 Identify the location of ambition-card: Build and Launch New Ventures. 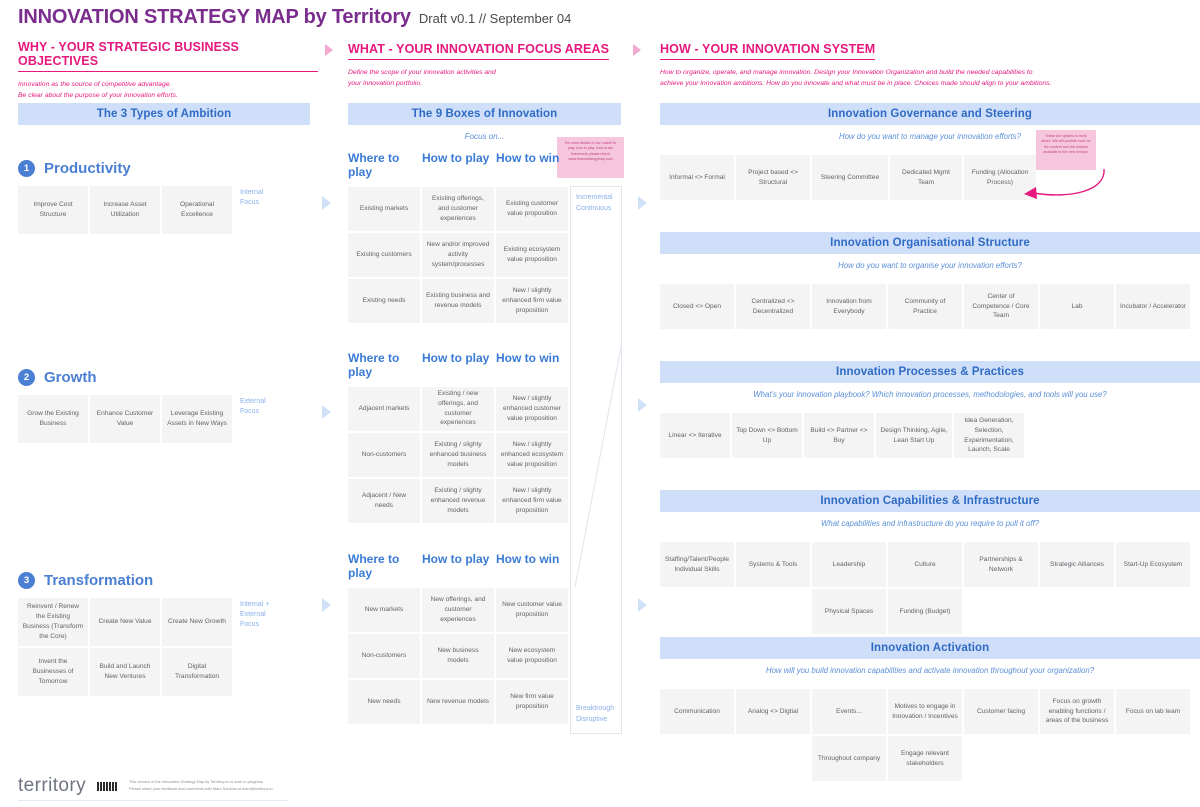
(125, 672).